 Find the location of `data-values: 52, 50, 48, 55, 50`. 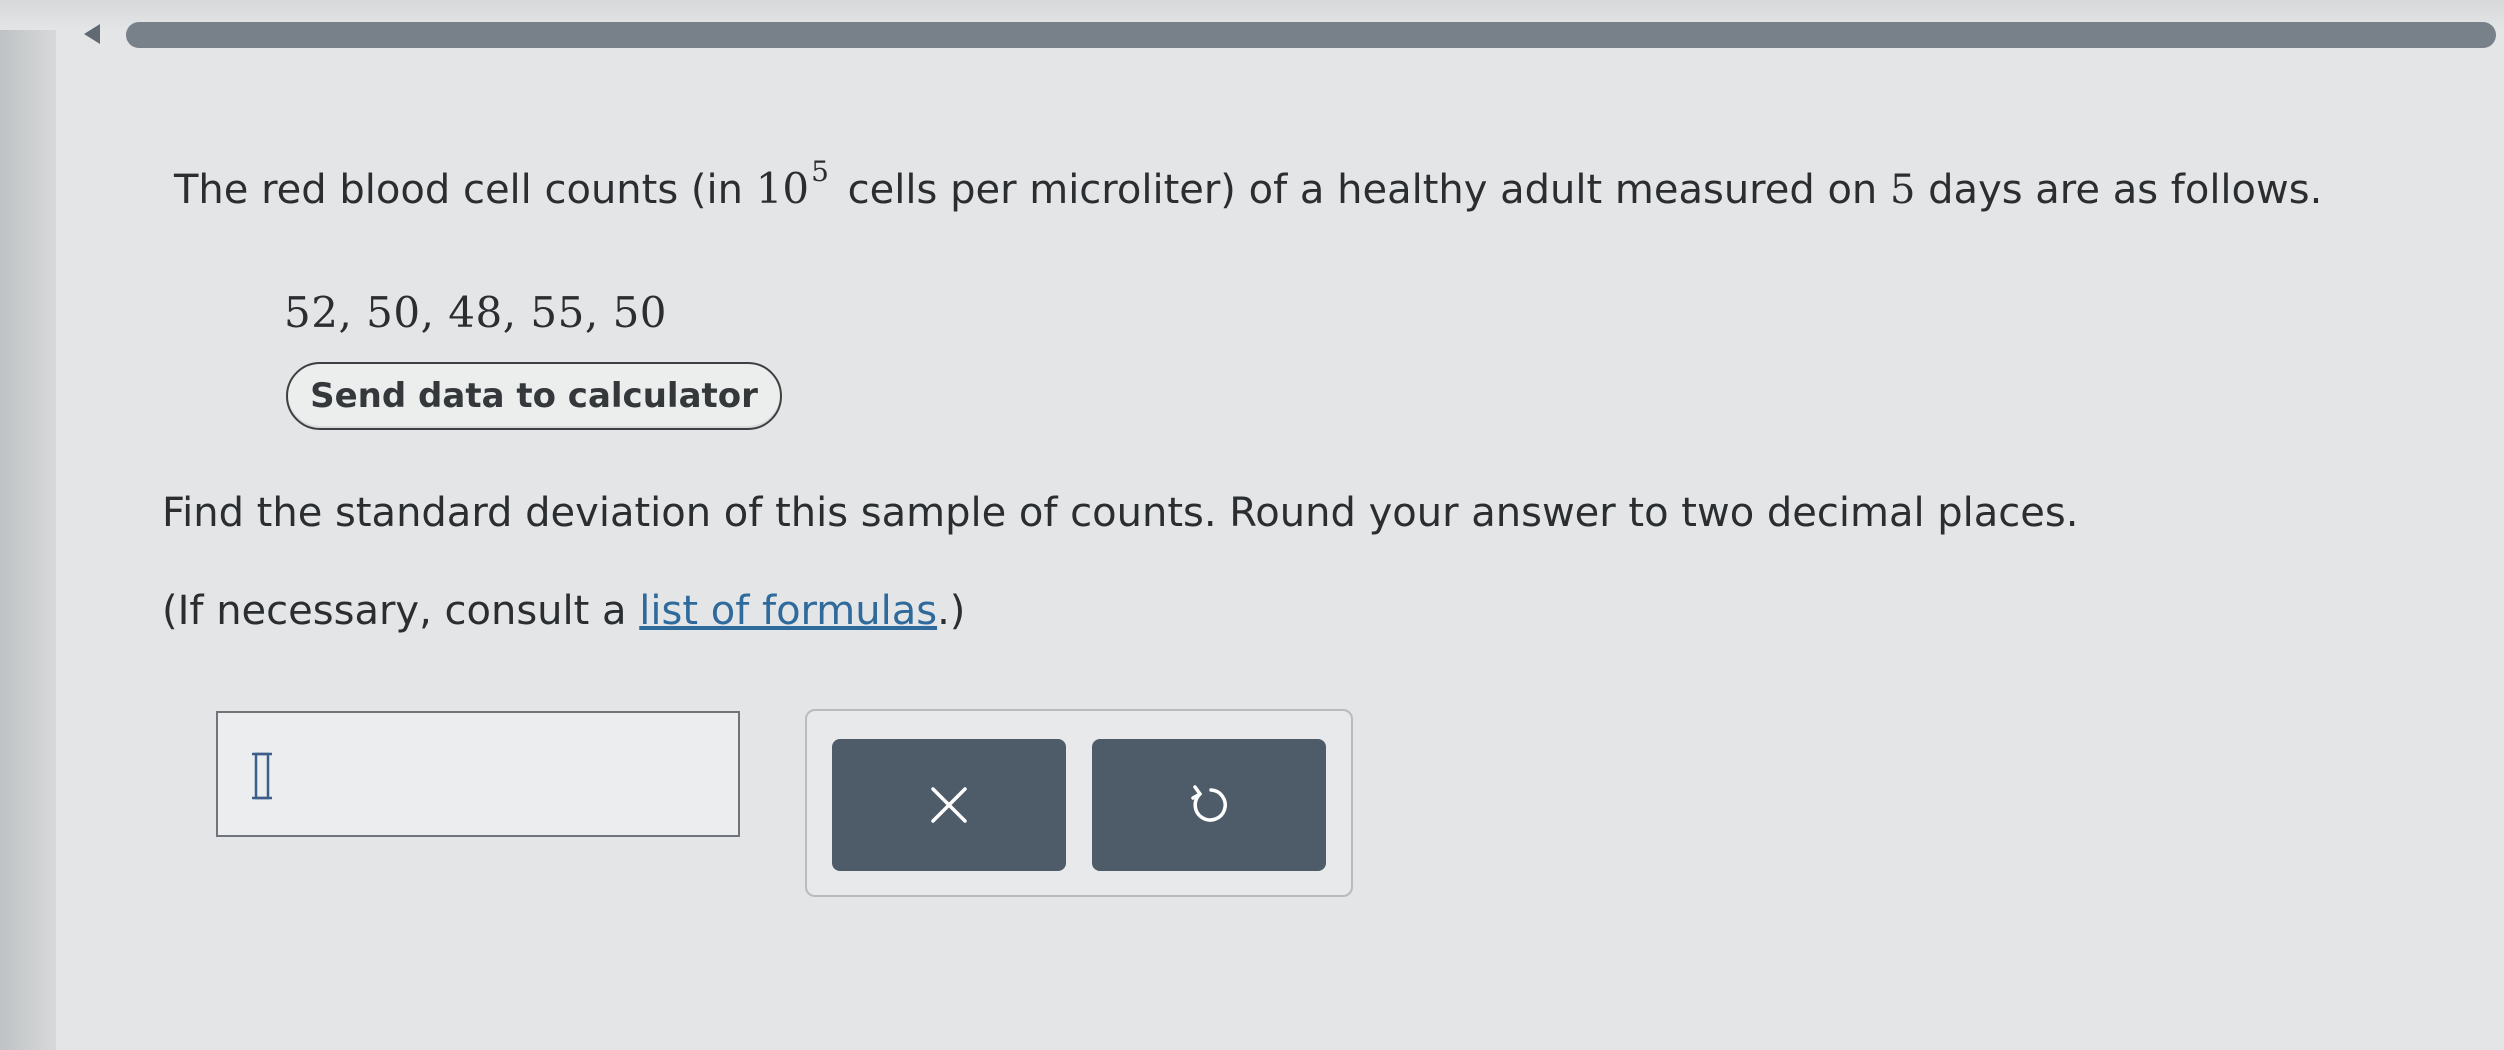

data-values: 52, 50, 48, 55, 50 is located at coordinates (476, 312).